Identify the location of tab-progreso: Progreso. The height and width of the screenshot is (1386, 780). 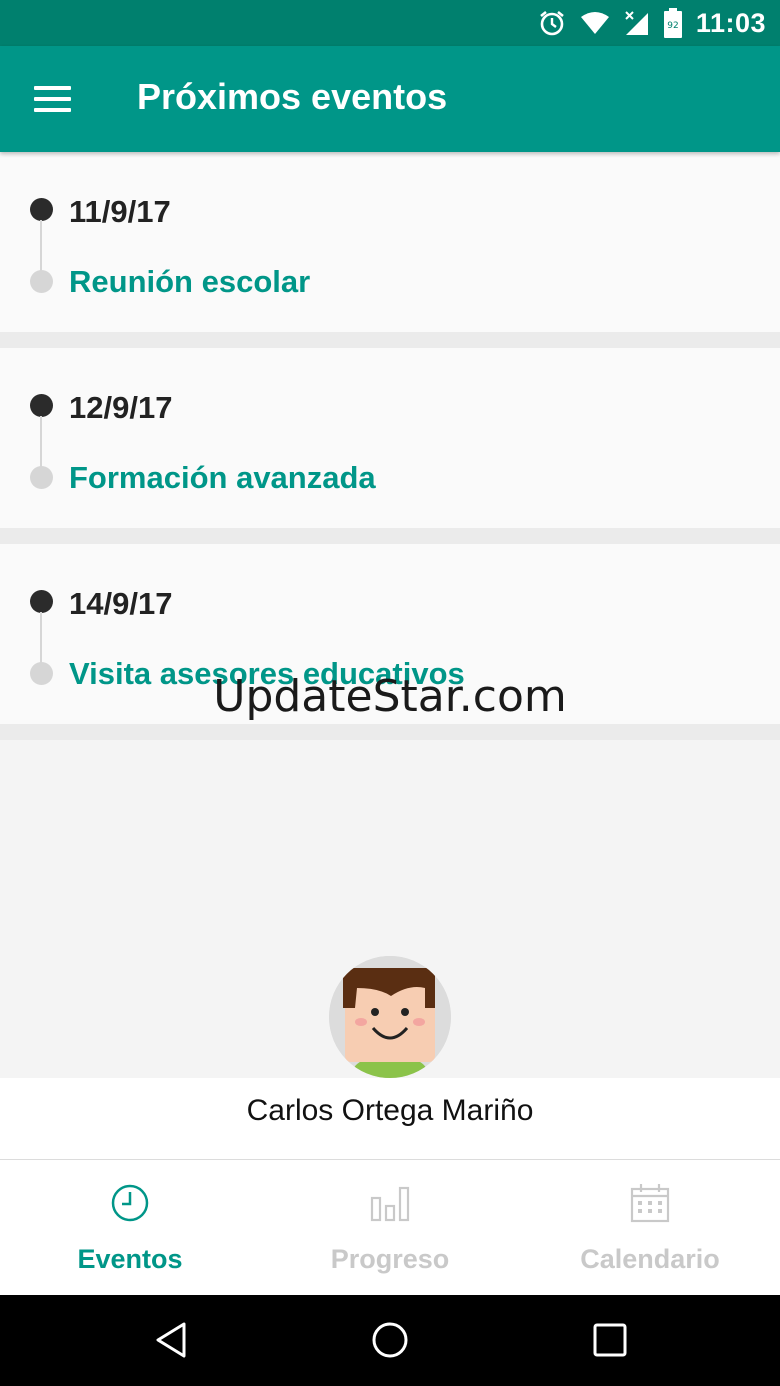
(390, 1227).